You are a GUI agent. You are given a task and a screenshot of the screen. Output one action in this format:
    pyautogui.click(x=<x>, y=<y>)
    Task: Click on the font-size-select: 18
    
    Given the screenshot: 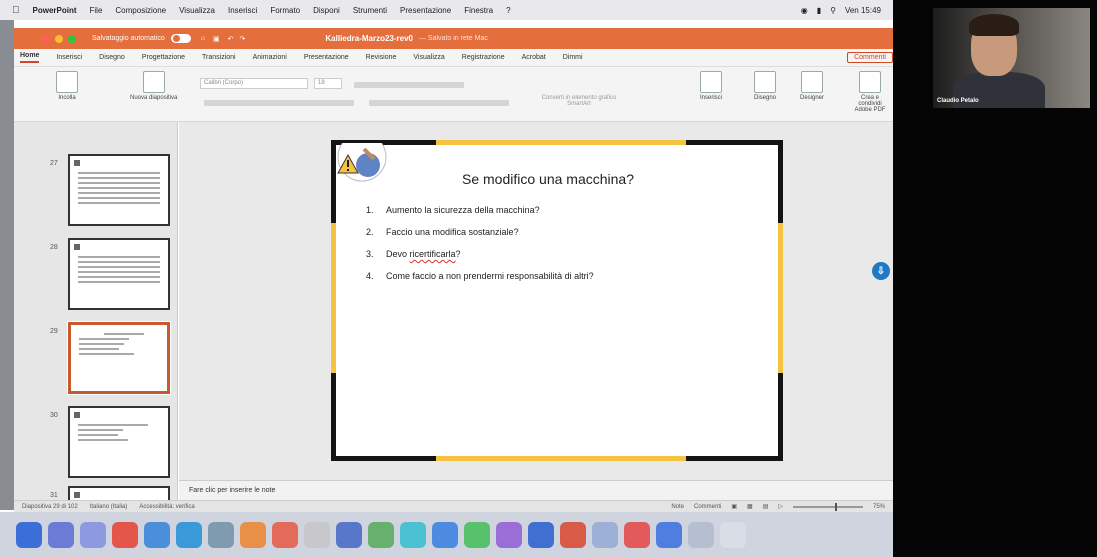 What is the action you would take?
    pyautogui.click(x=328, y=83)
    